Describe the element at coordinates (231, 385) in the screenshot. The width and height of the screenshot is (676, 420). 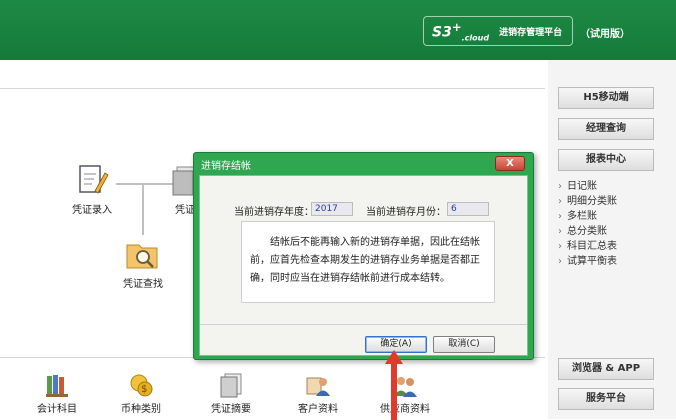
I see `documents-icon` at that location.